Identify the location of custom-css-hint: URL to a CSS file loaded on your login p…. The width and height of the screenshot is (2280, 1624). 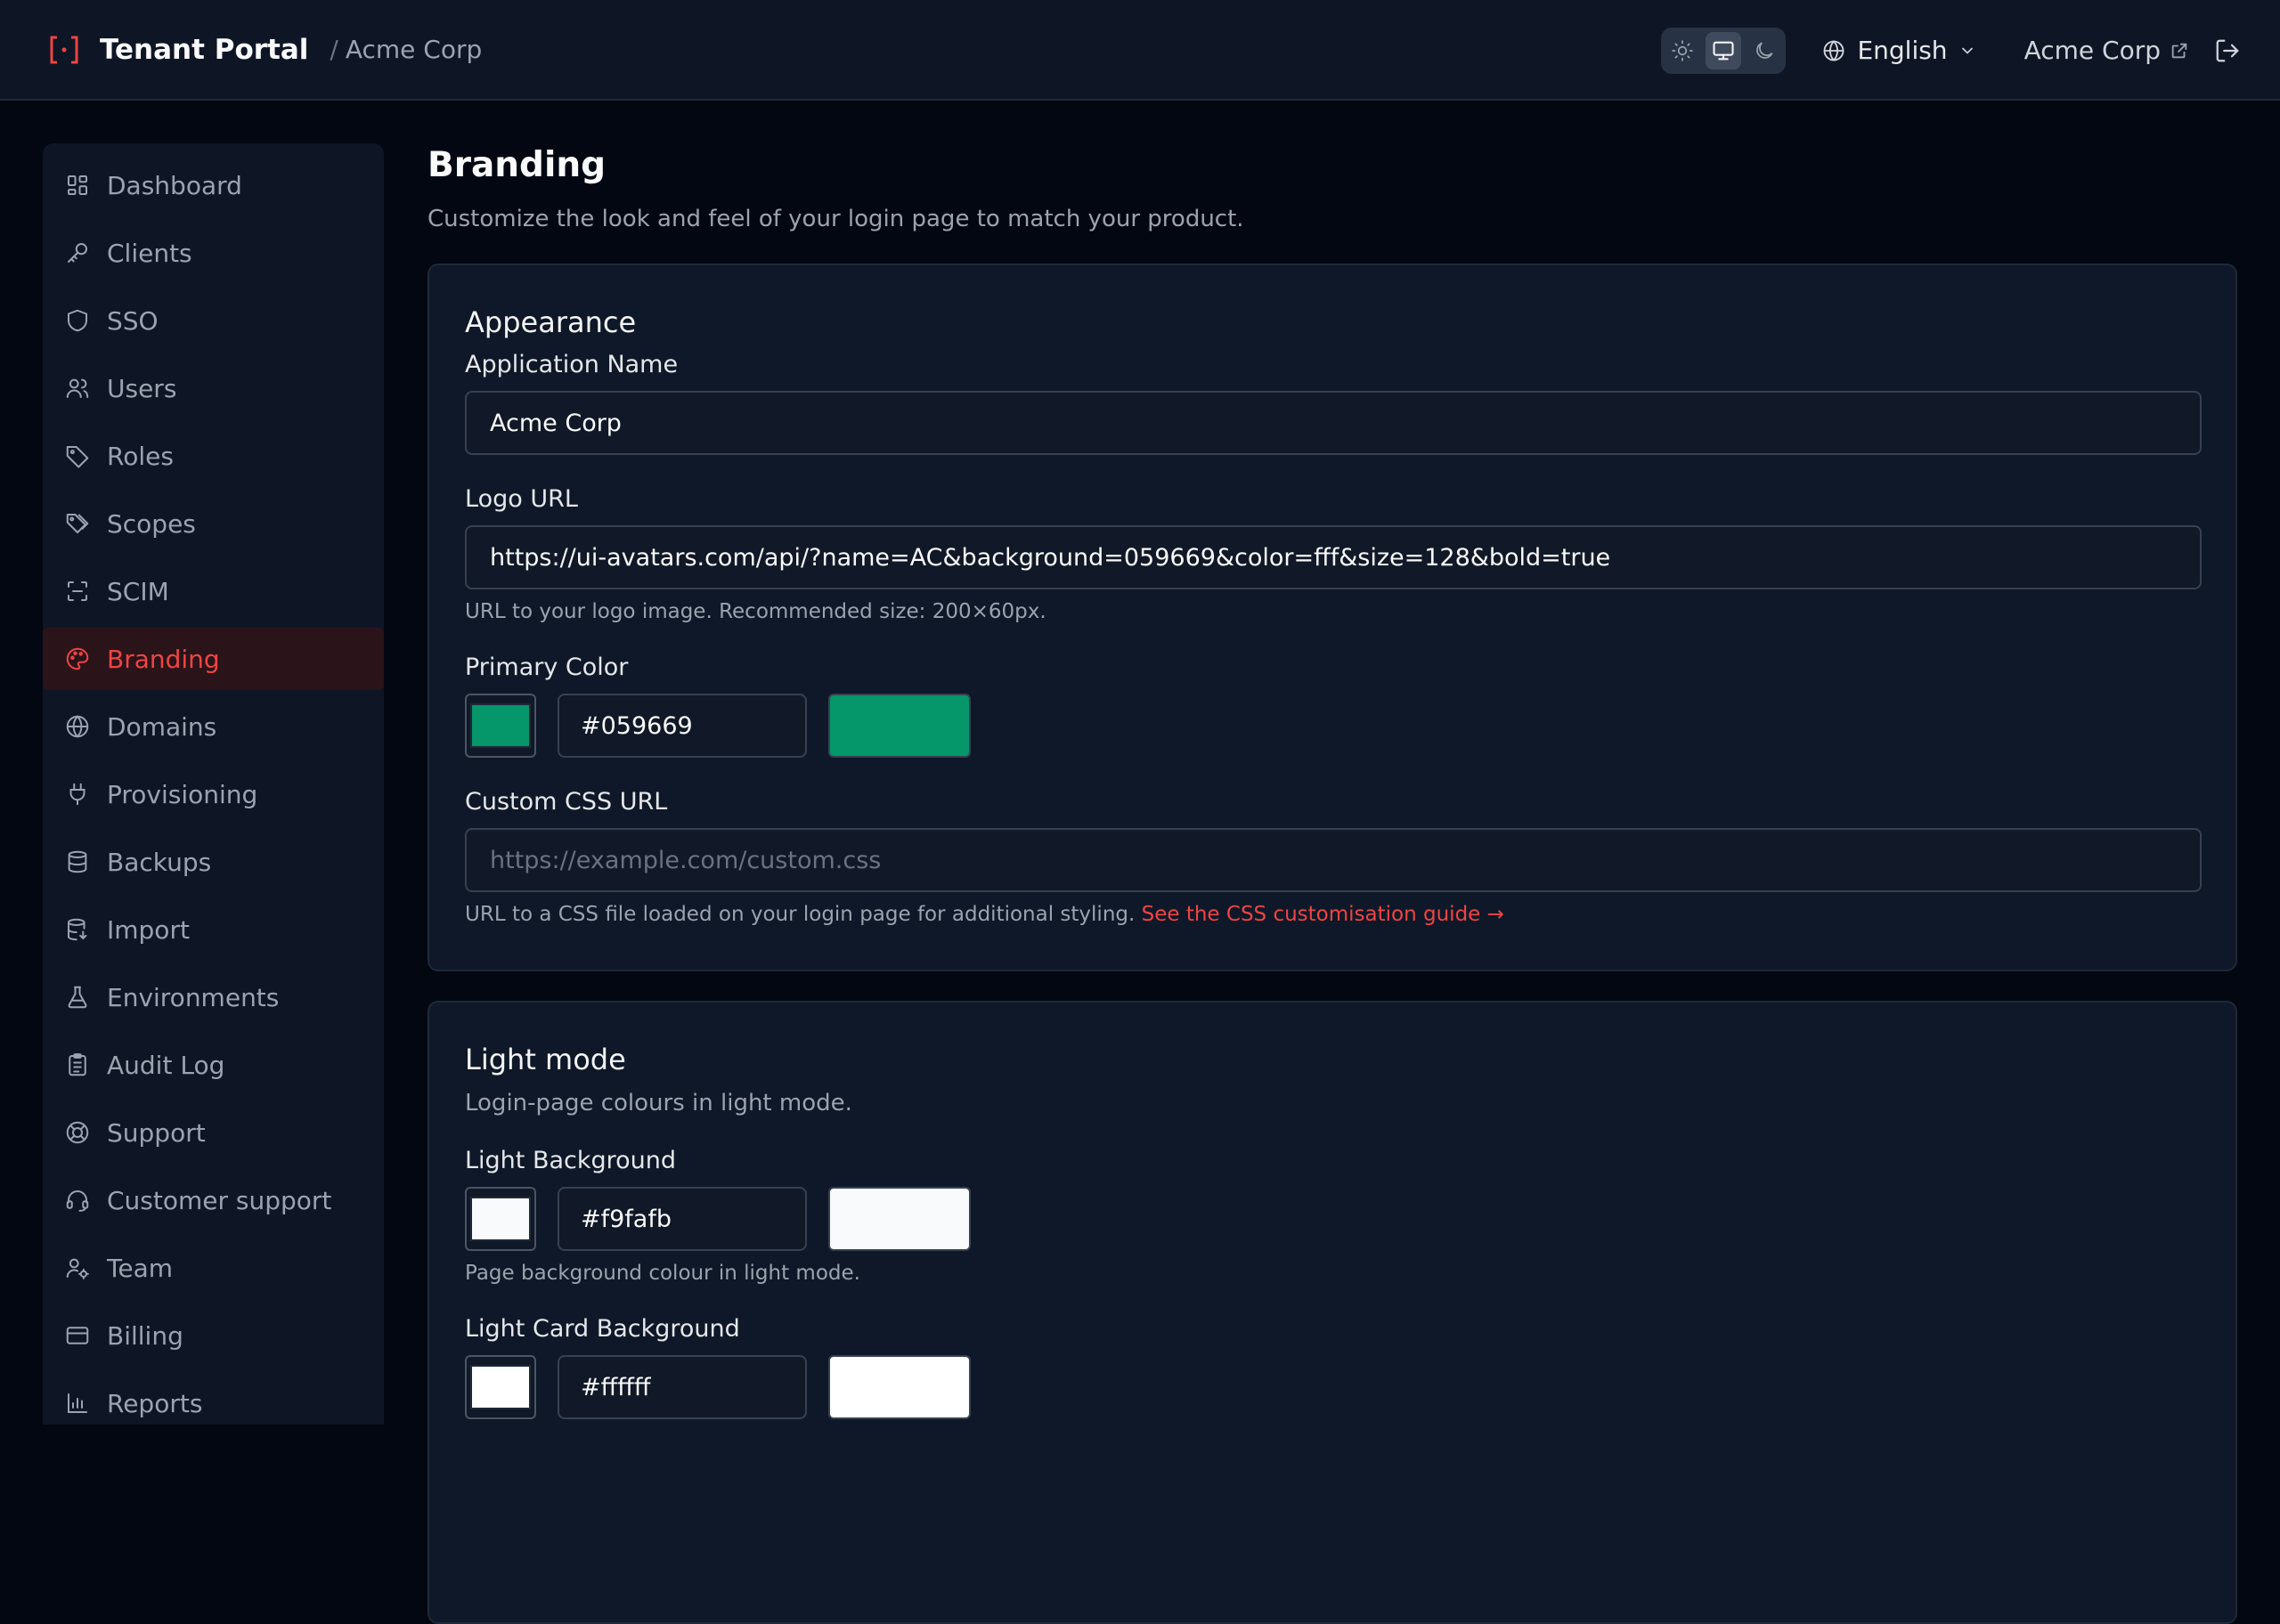
(1332, 914).